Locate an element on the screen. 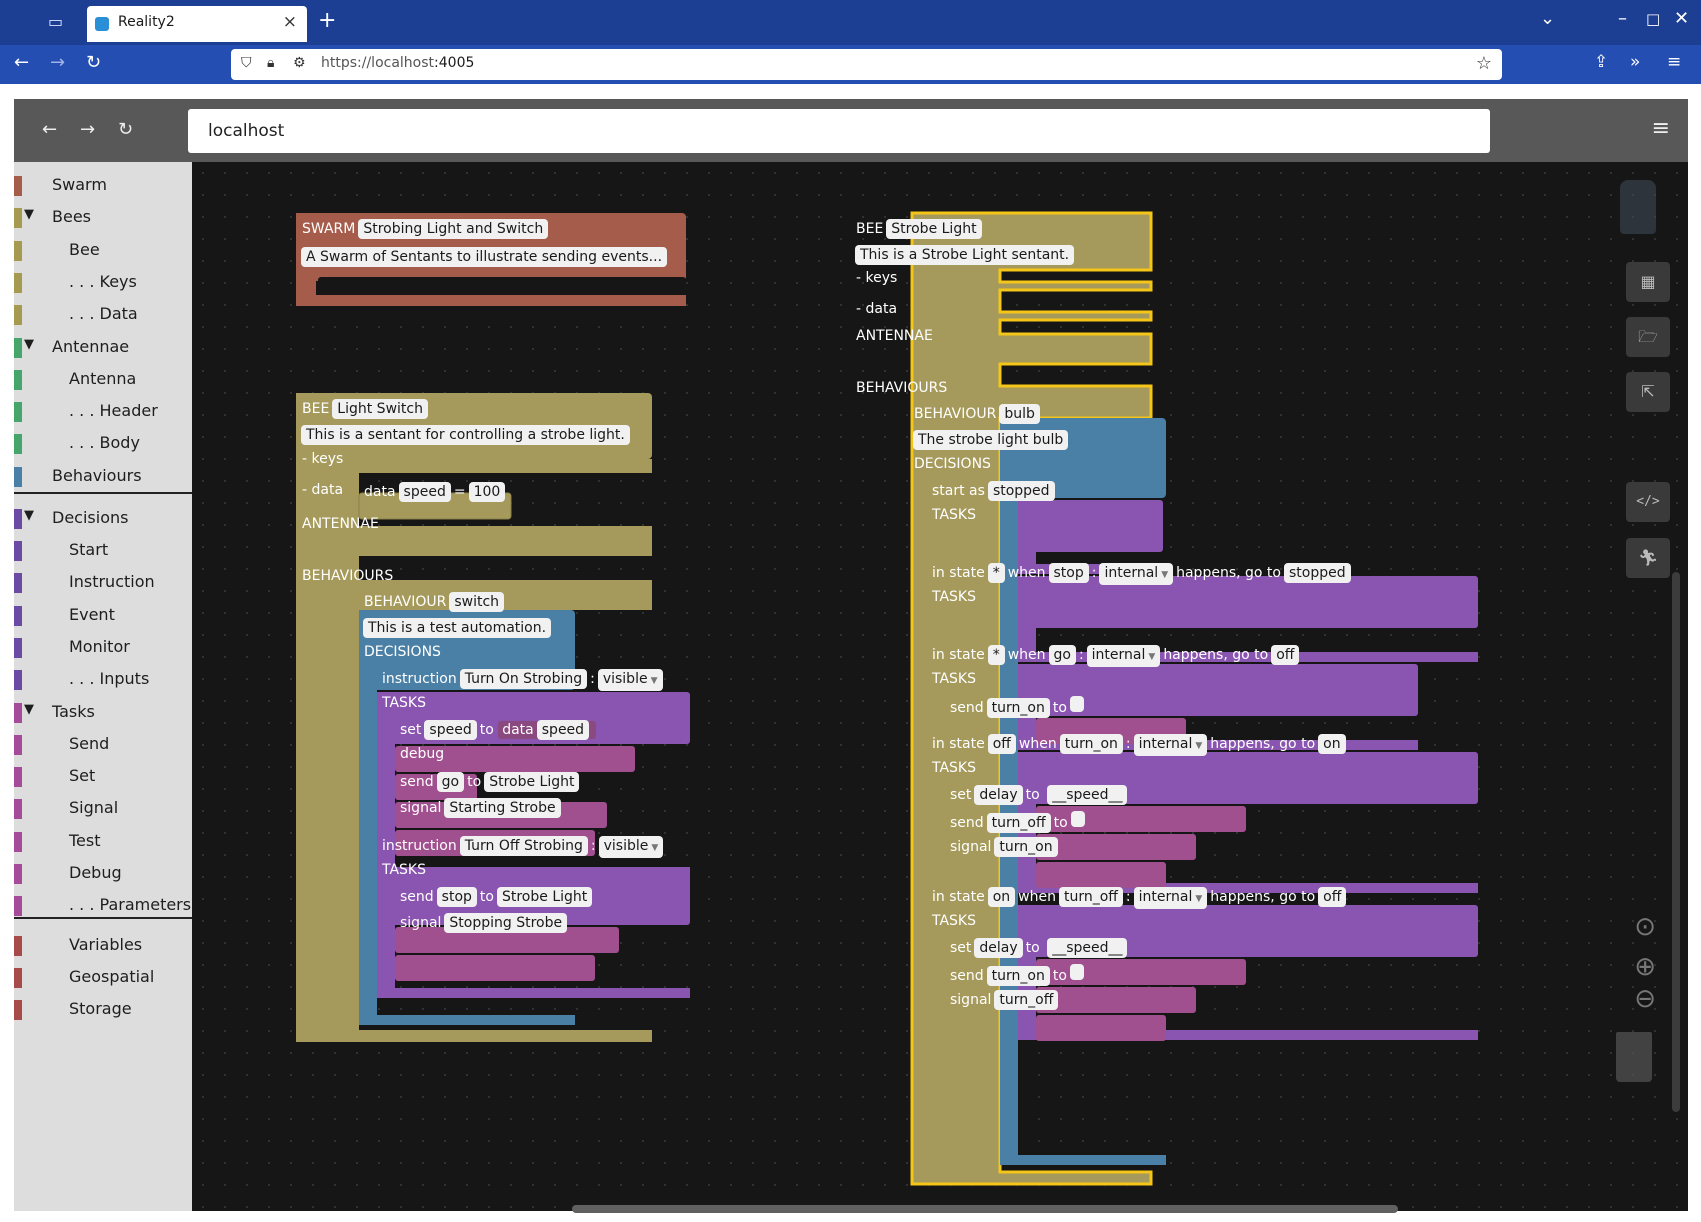 The height and width of the screenshot is (1222, 1701). toolbox-category: ▼ Bees is located at coordinates (103, 219).